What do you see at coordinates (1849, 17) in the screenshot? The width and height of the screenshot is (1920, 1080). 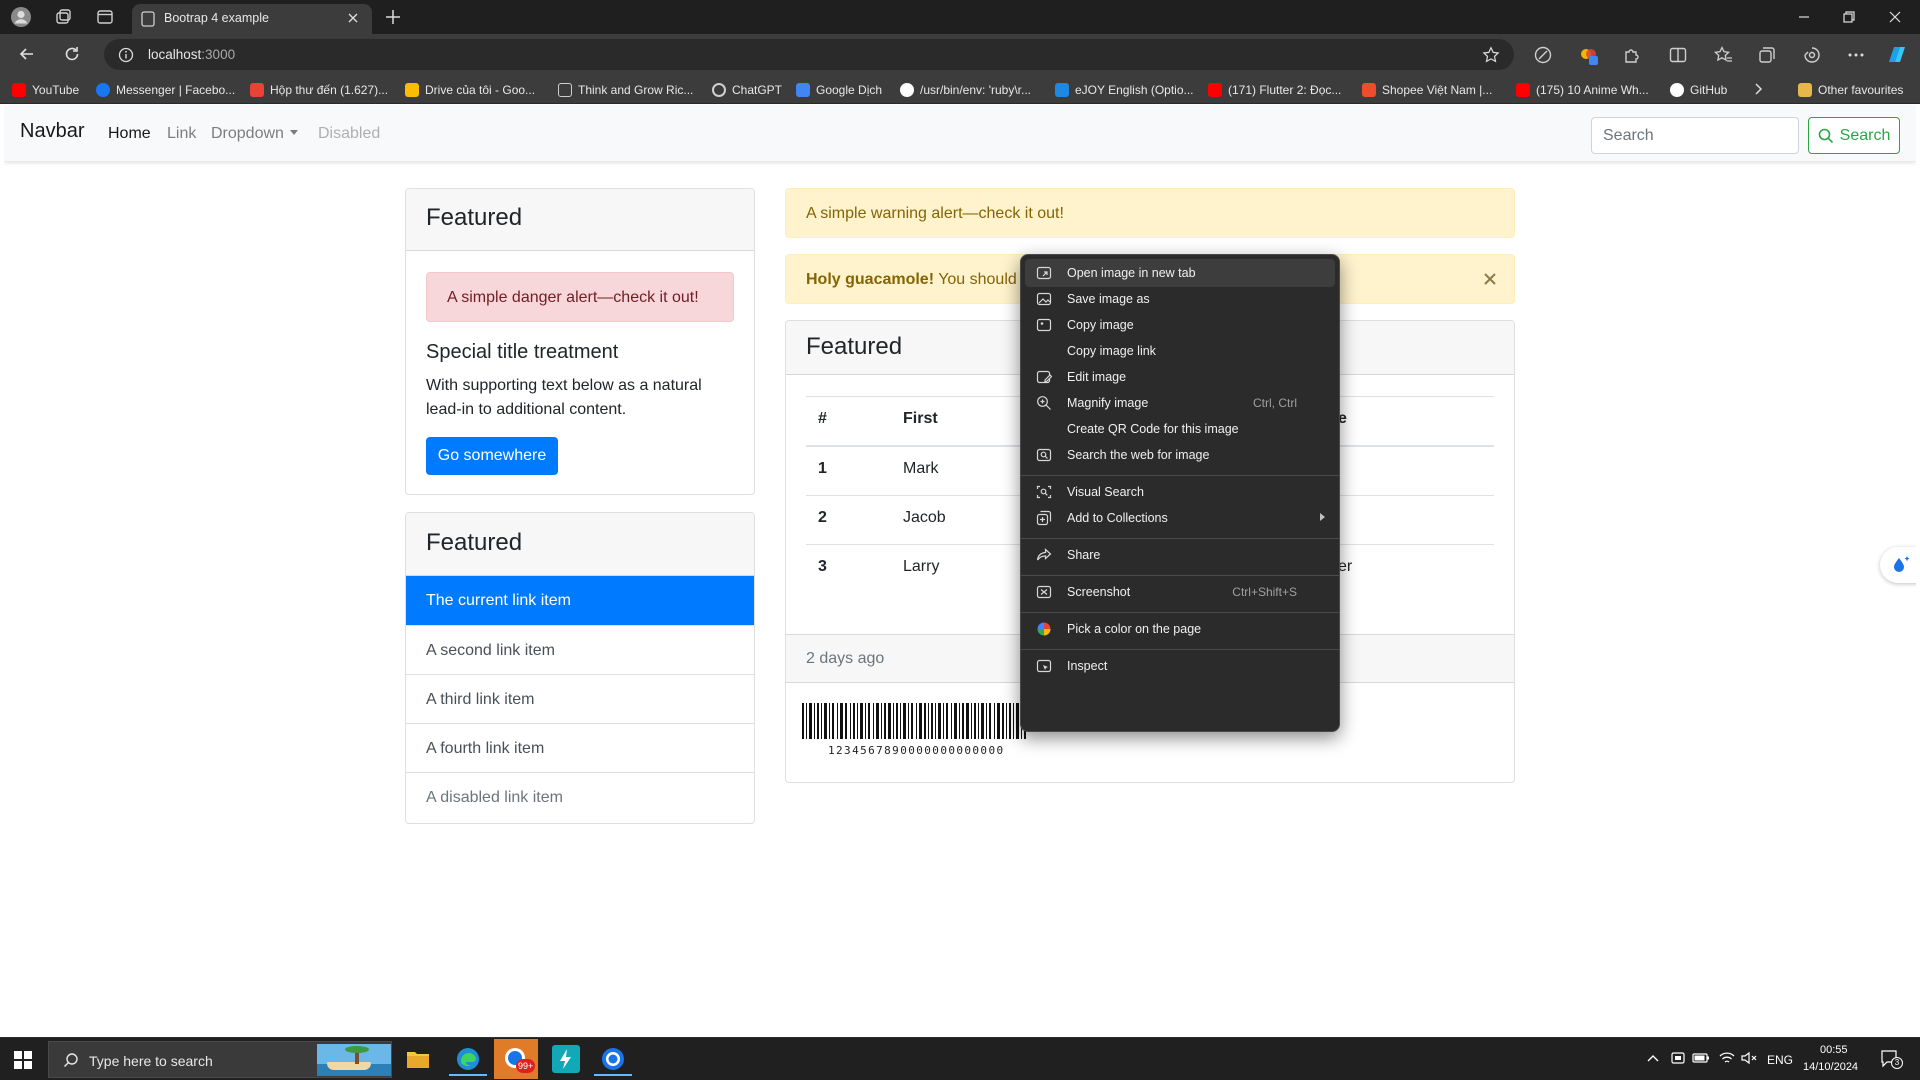 I see `restore-icon` at bounding box center [1849, 17].